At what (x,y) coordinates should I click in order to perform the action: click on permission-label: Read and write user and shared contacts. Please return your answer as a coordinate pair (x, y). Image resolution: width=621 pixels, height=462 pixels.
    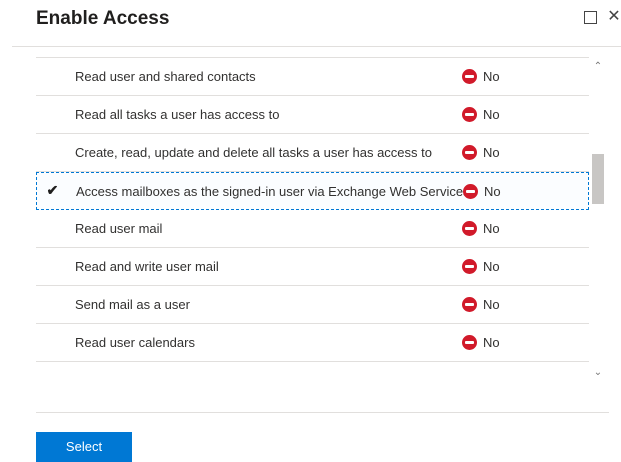
    Looking at the image, I should click on (193, 52).